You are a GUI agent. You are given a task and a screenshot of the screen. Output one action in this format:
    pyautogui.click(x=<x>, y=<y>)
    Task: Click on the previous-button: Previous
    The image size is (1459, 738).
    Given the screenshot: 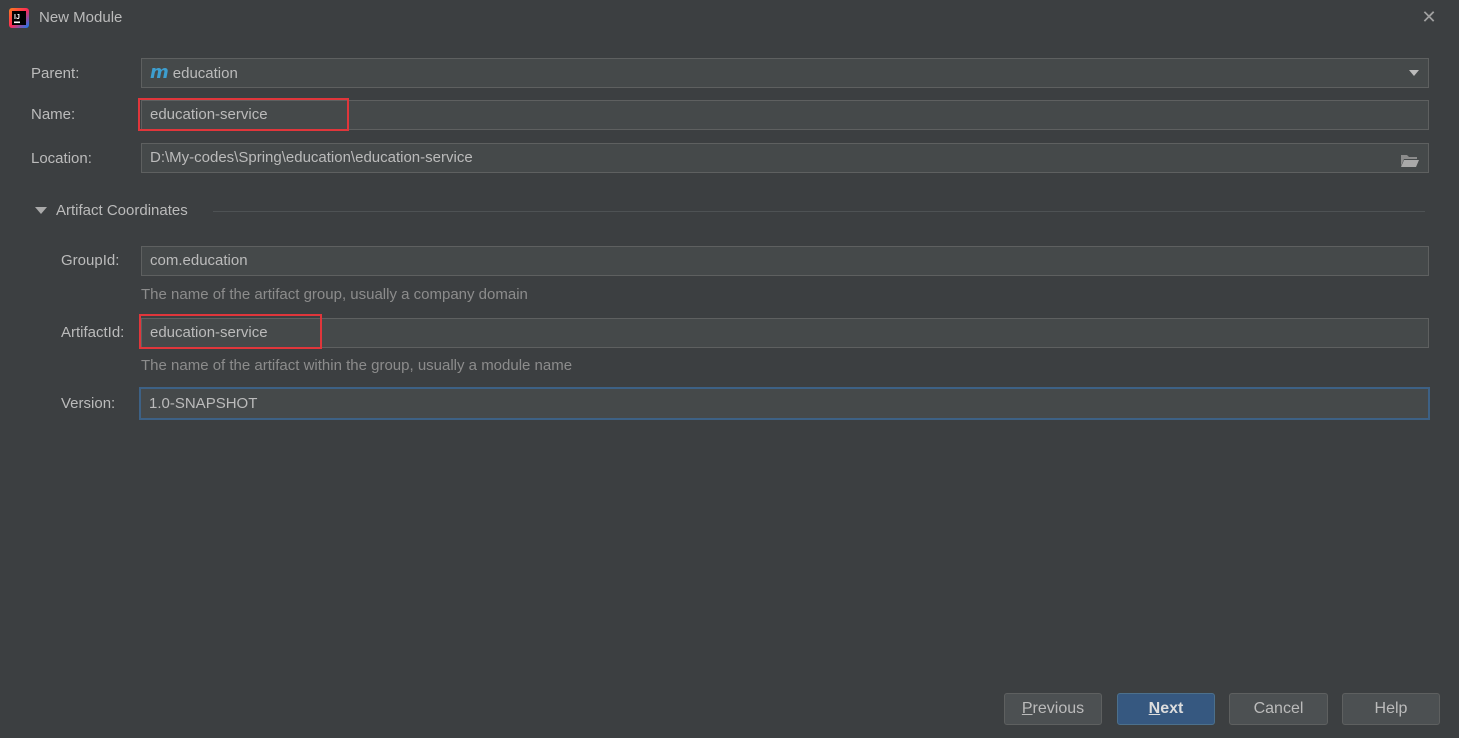 What is the action you would take?
    pyautogui.click(x=1053, y=709)
    